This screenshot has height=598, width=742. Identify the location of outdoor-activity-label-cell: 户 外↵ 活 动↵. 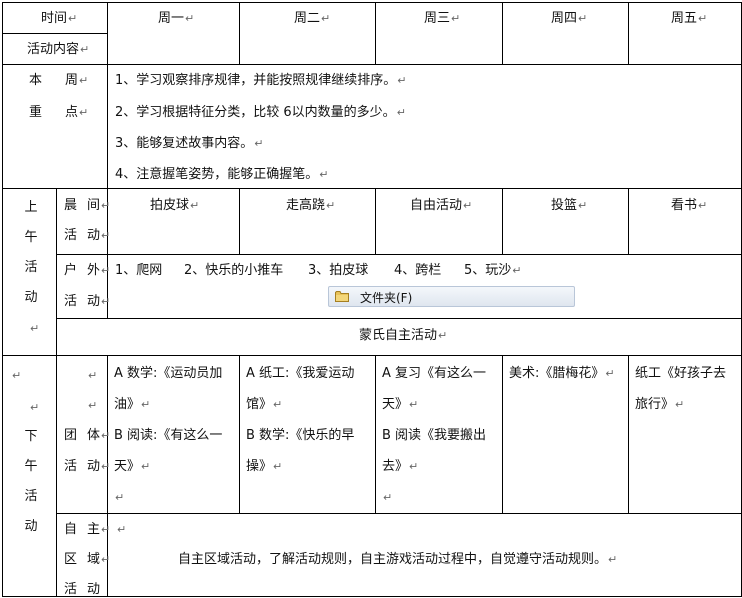
(83, 287).